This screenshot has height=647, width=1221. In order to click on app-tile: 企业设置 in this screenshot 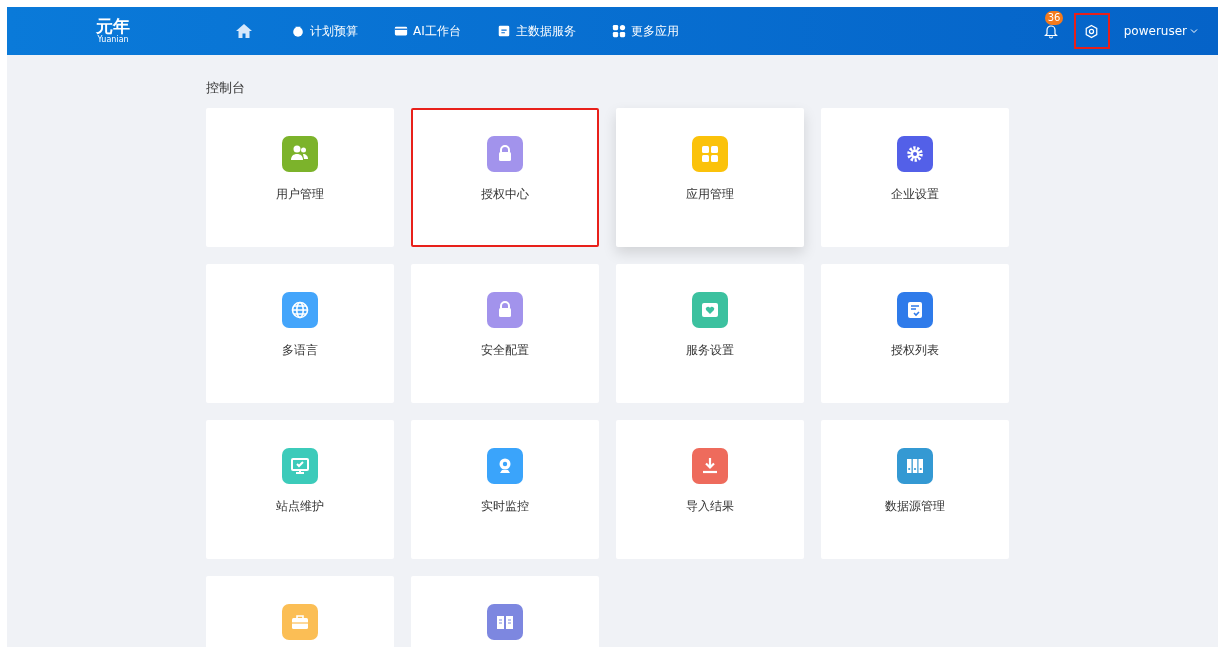, I will do `click(915, 177)`.